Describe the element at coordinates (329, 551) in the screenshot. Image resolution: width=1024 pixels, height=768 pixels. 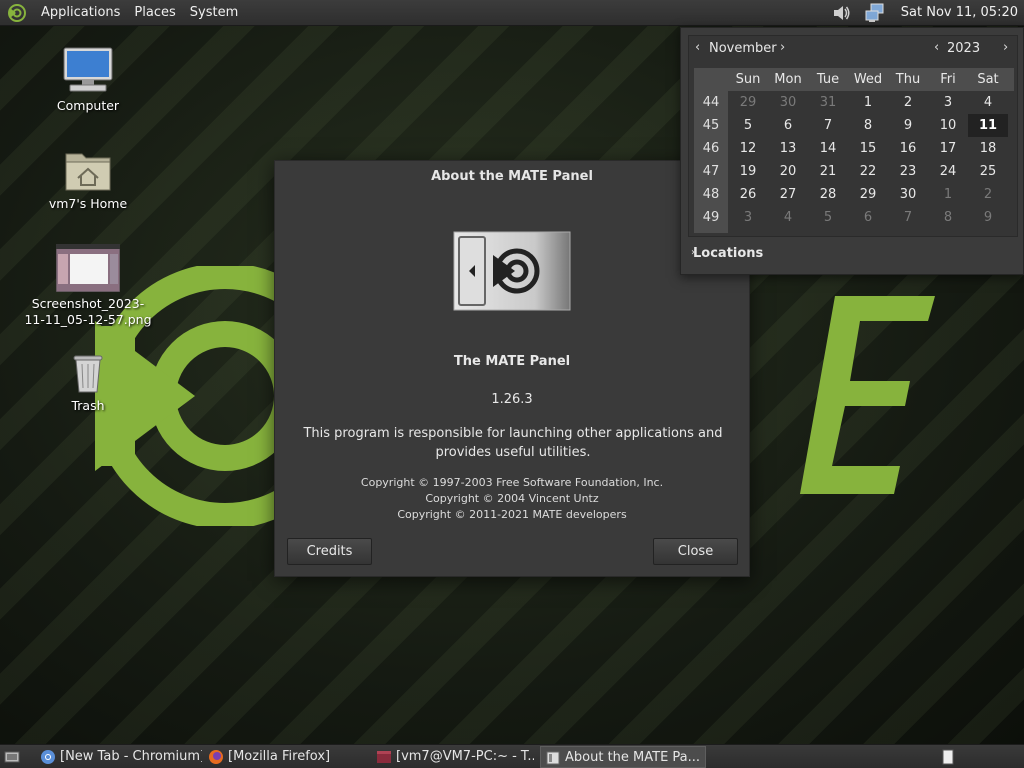
I see `credits-button: Credits` at that location.